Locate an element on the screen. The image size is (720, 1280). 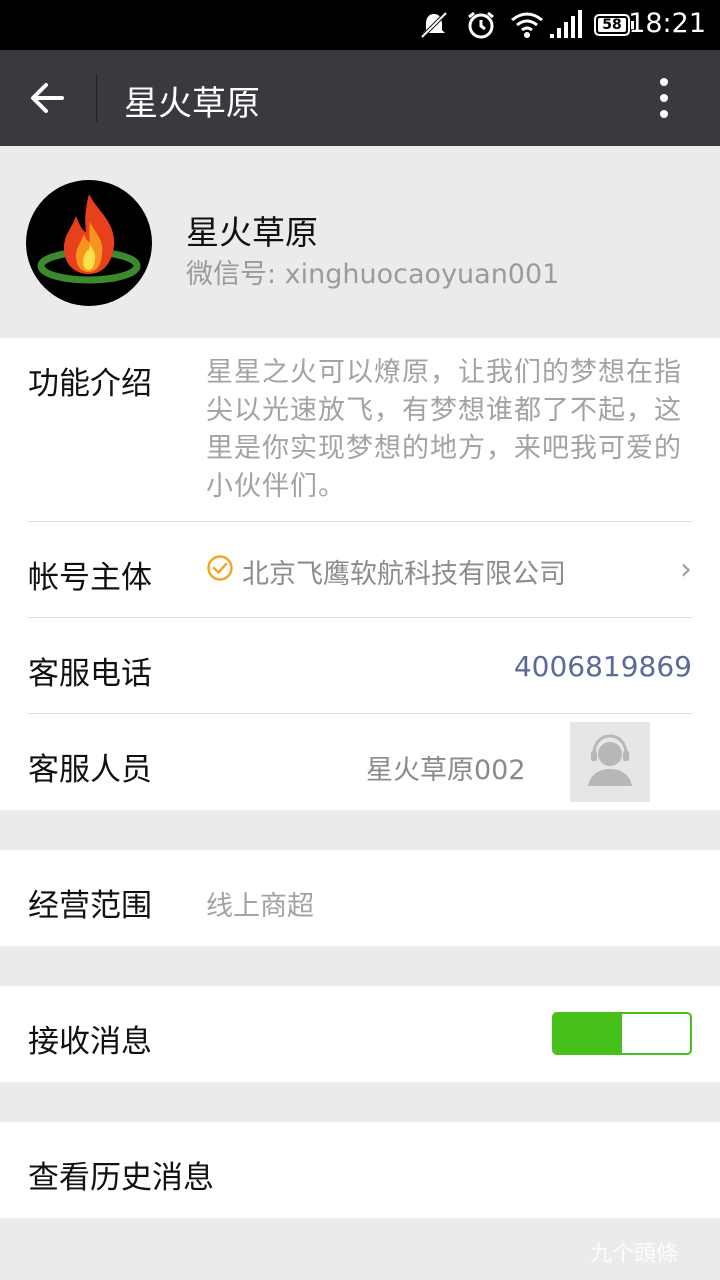
account-name: 星火草原 is located at coordinates (252, 232).